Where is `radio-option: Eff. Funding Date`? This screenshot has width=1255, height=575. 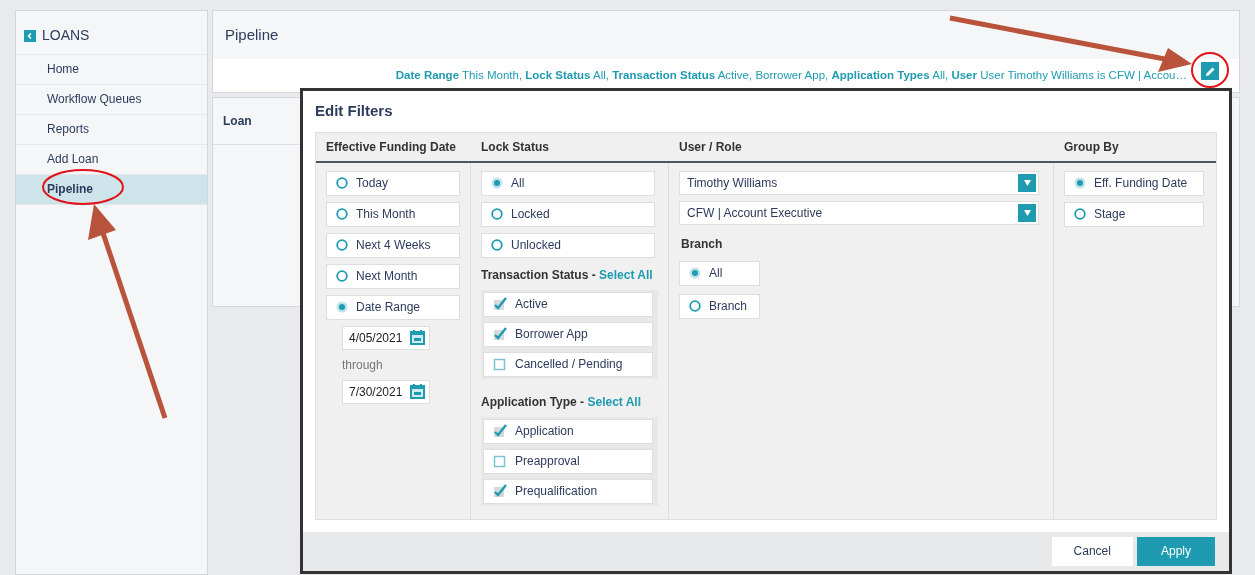
radio-option: Eff. Funding Date is located at coordinates (1134, 183).